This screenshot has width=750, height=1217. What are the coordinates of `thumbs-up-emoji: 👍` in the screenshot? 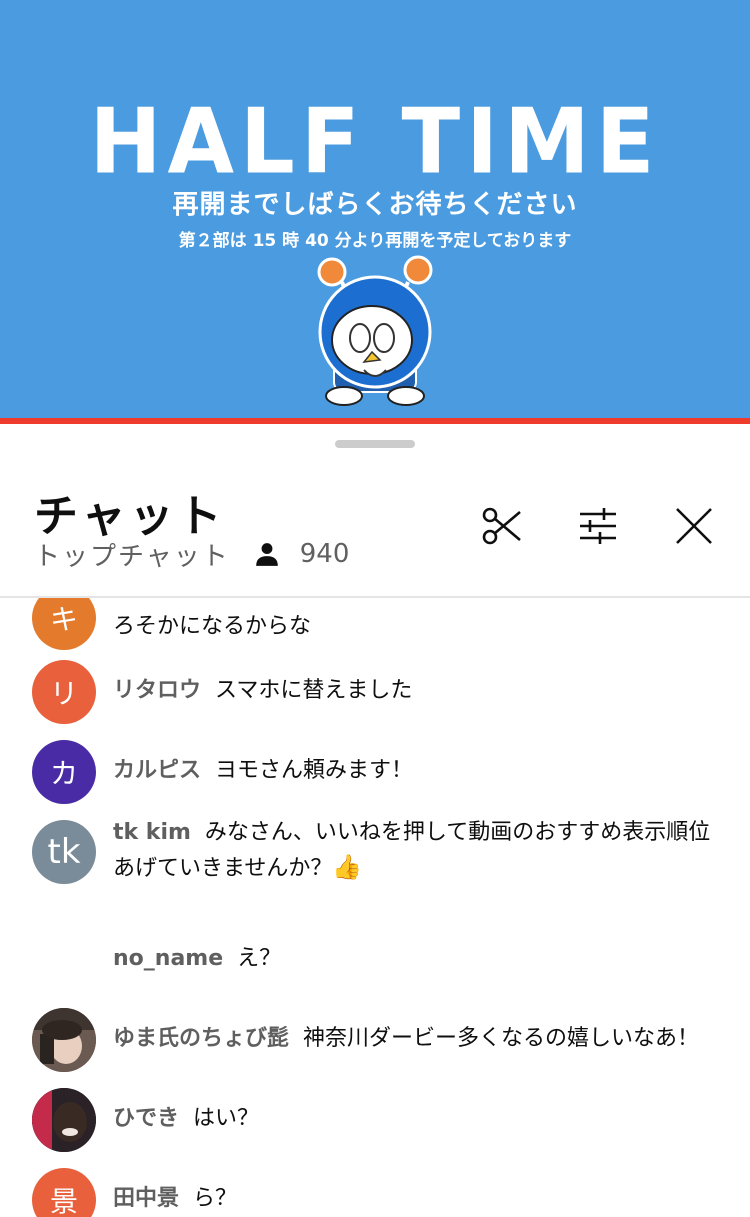 It's located at (347, 867).